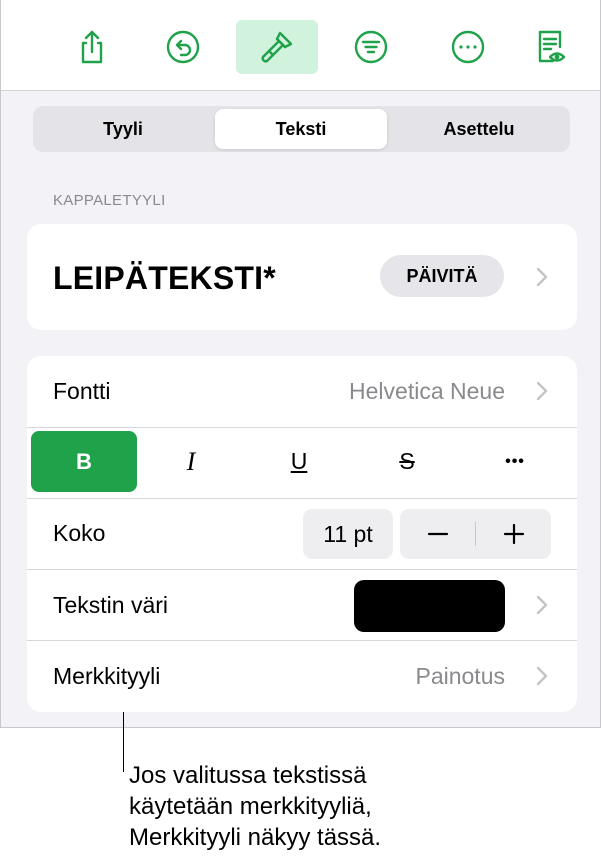 Image resolution: width=601 pixels, height=868 pixels. Describe the element at coordinates (348, 534) in the screenshot. I see `font-size-value: 11 pt` at that location.